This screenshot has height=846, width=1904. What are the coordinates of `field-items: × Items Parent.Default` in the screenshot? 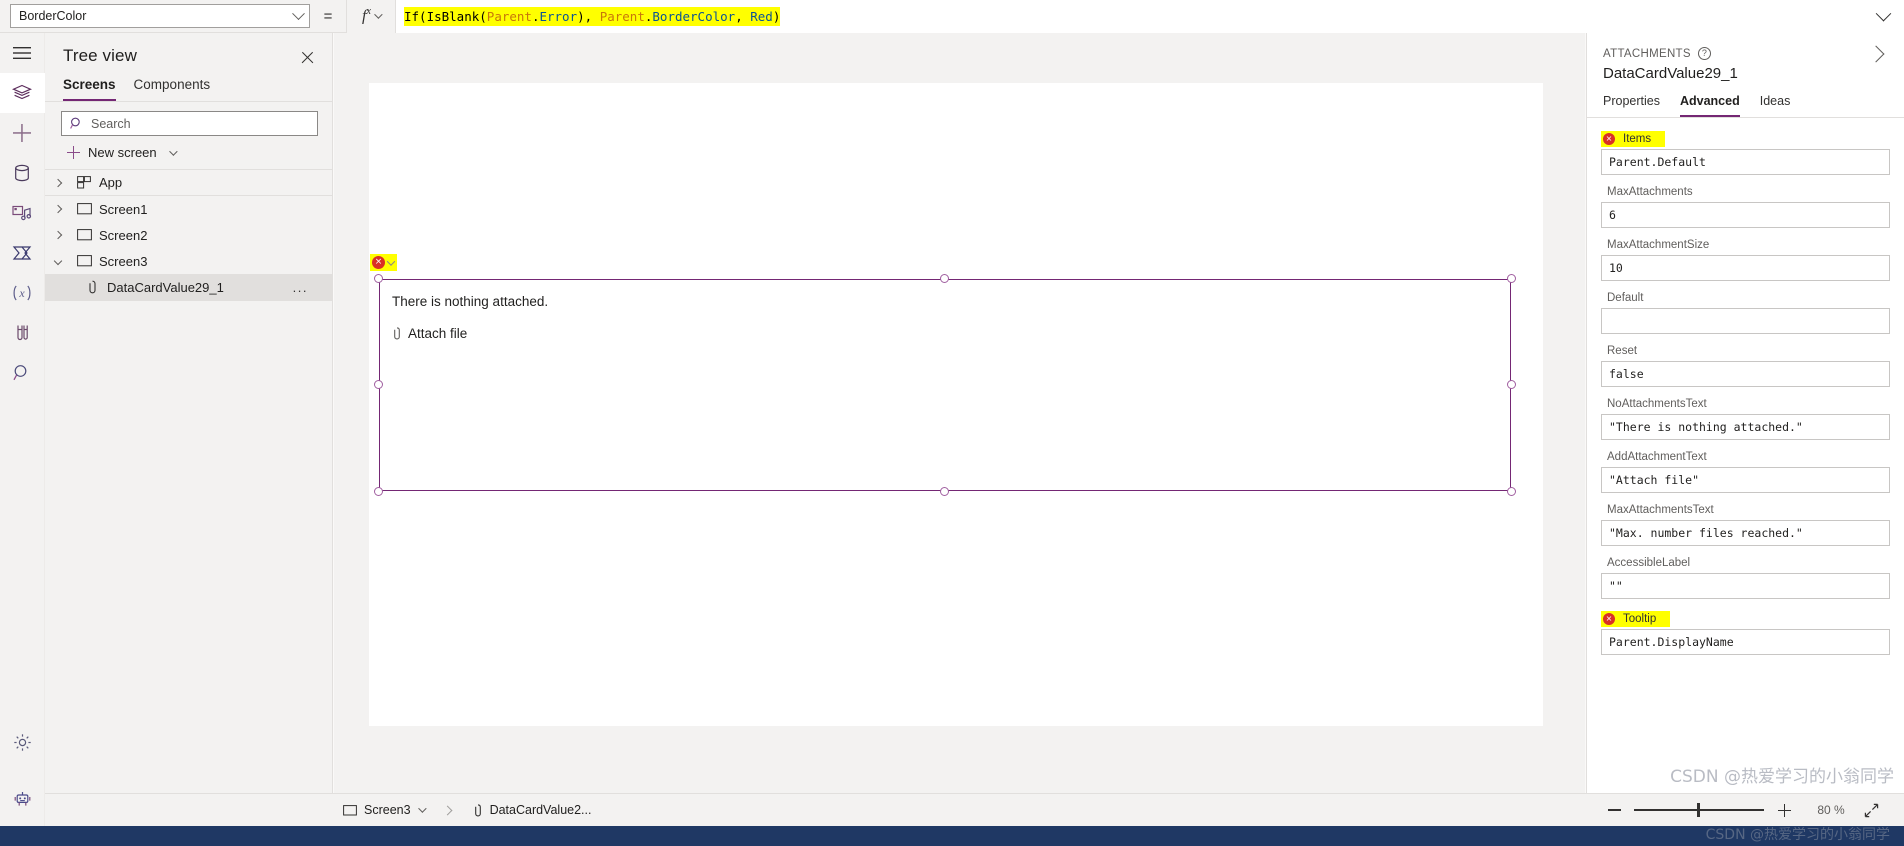 It's located at (1745, 151).